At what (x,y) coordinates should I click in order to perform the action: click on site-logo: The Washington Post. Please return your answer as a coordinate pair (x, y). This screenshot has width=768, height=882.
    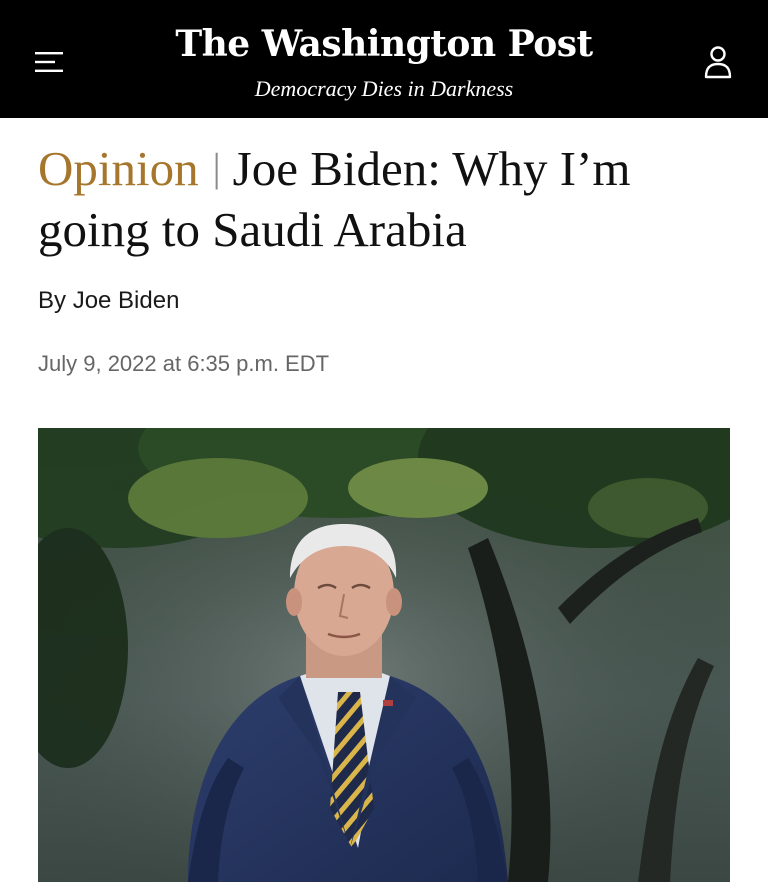
    Looking at the image, I should click on (384, 44).